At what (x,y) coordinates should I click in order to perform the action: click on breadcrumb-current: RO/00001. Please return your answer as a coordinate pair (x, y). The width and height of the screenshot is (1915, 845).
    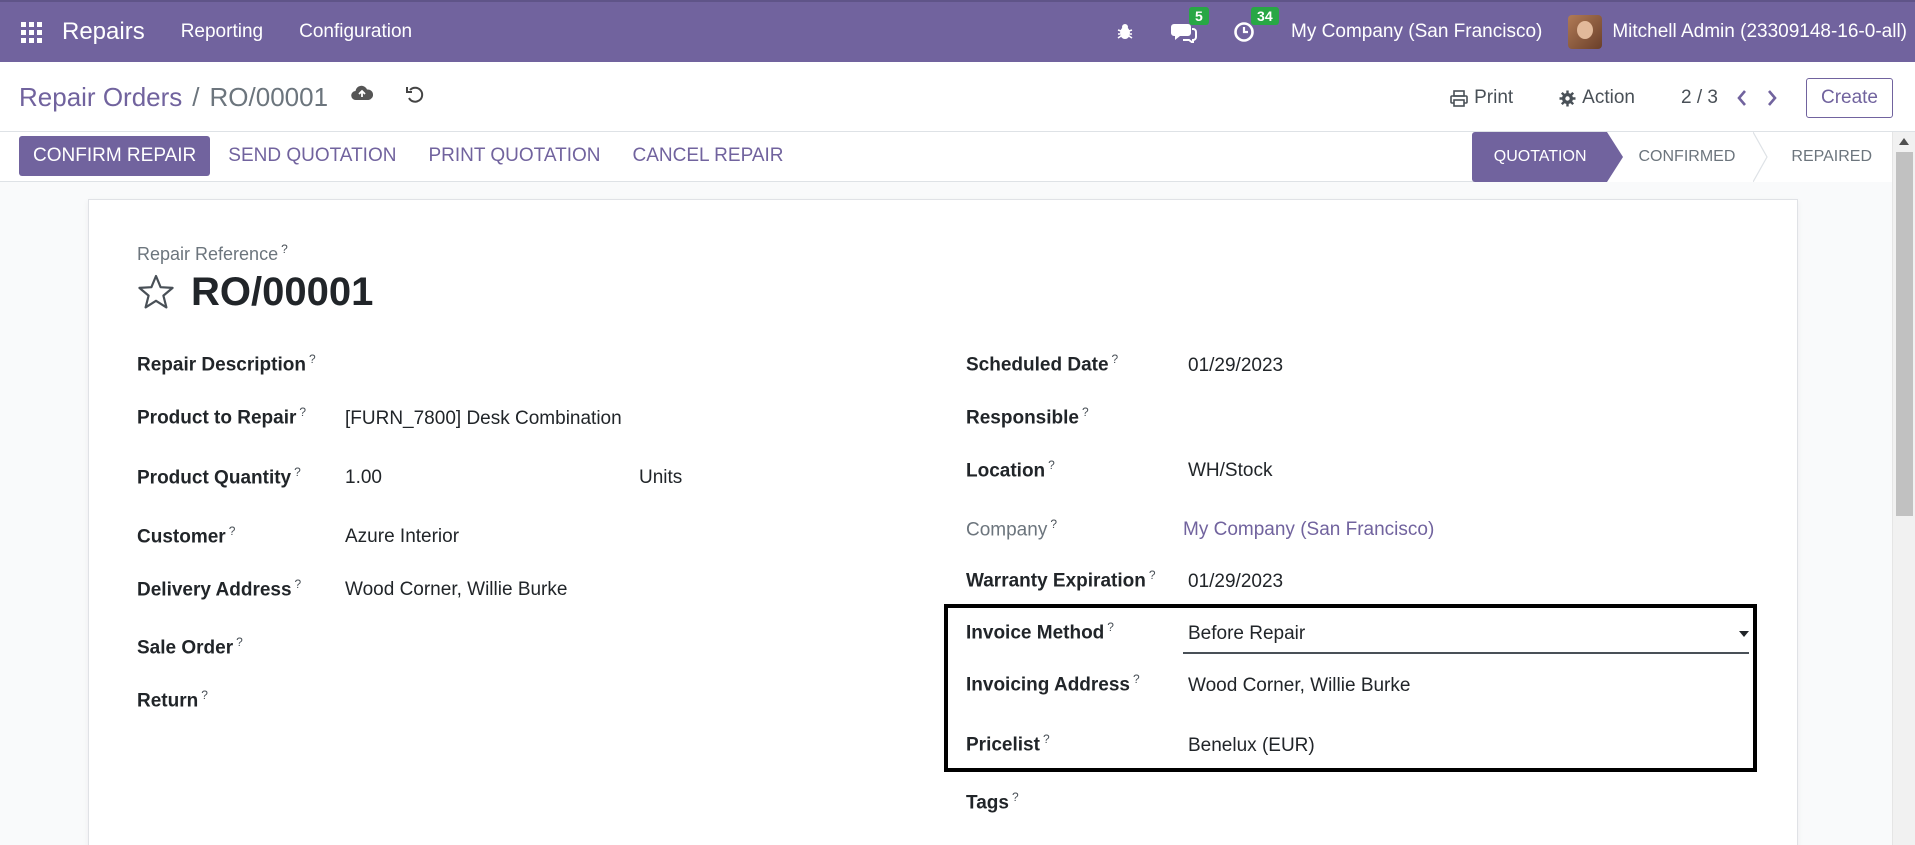
    Looking at the image, I should click on (269, 97).